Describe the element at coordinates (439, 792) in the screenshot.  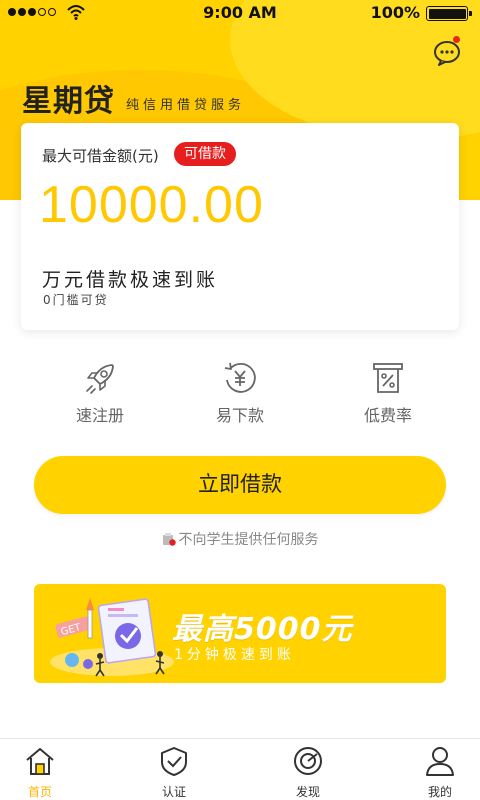
I see `tab-label: 我的` at that location.